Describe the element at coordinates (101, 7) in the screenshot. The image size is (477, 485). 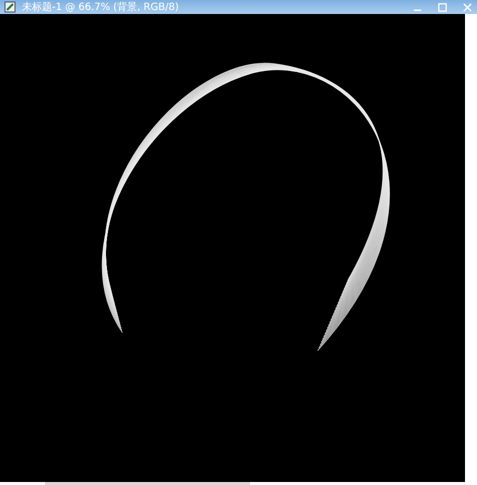
I see `window-title: 未标题-1 @ 66.7% (背景, RGB/8)` at that location.